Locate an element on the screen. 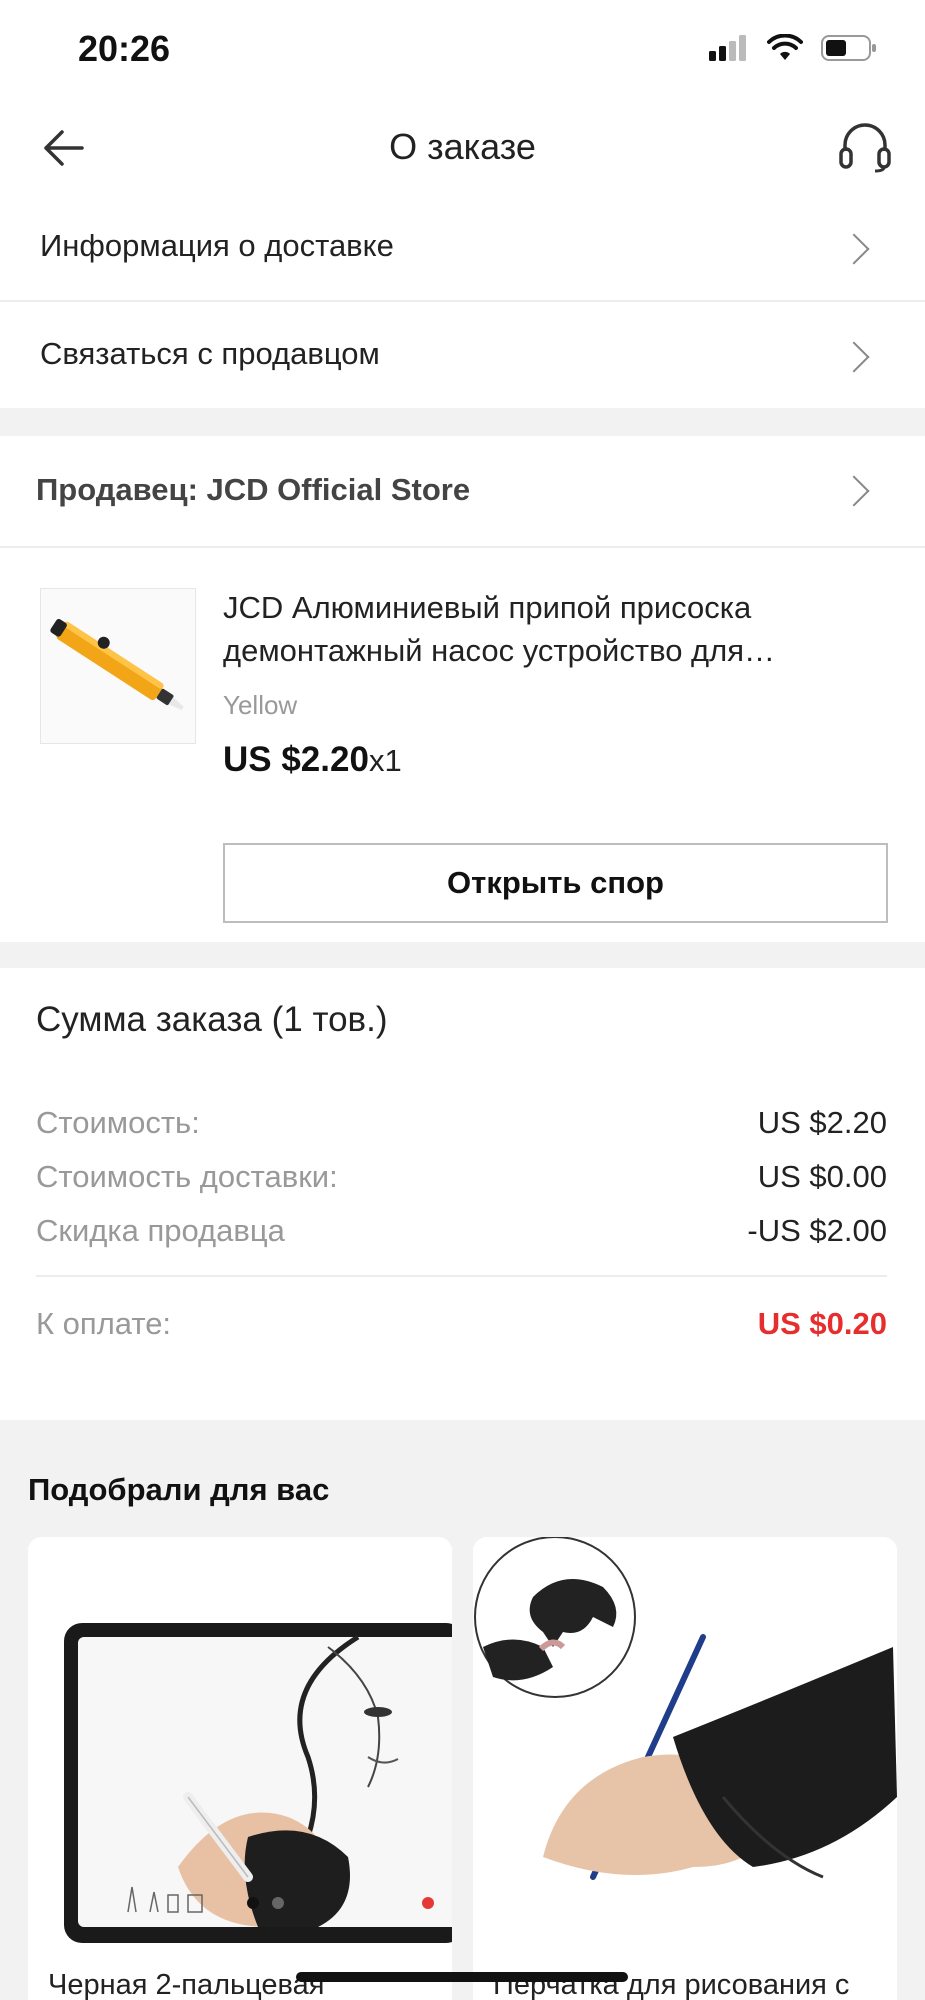  shipping-label: Стоимость доставки: is located at coordinates (187, 1176).